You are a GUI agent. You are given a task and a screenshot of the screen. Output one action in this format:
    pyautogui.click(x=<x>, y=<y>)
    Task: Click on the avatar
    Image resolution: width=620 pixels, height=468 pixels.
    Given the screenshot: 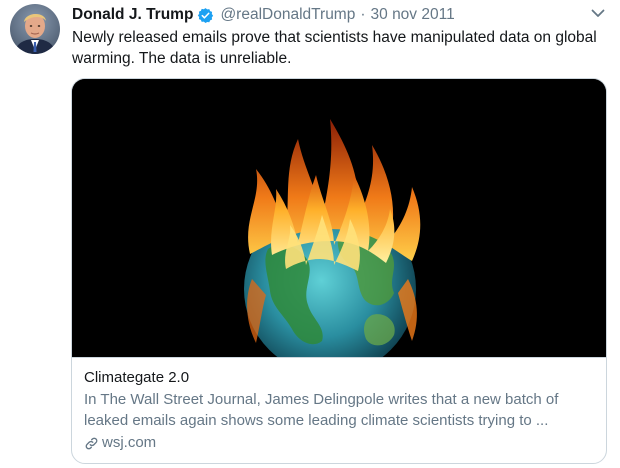 What is the action you would take?
    pyautogui.click(x=35, y=29)
    